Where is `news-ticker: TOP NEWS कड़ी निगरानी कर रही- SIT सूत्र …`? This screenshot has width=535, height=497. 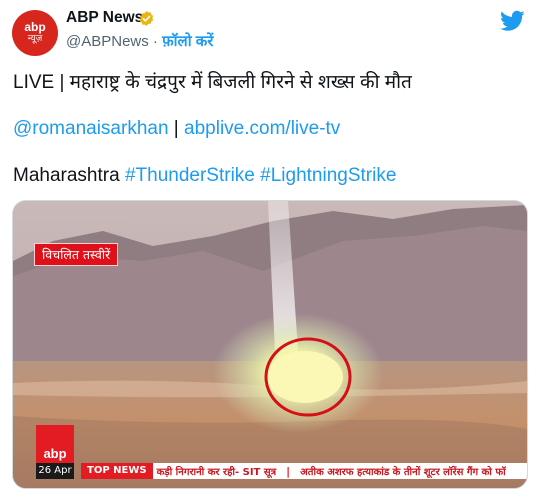 news-ticker: TOP NEWS कड़ी निगरानी कर रही- SIT सूत्र … is located at coordinates (304, 471).